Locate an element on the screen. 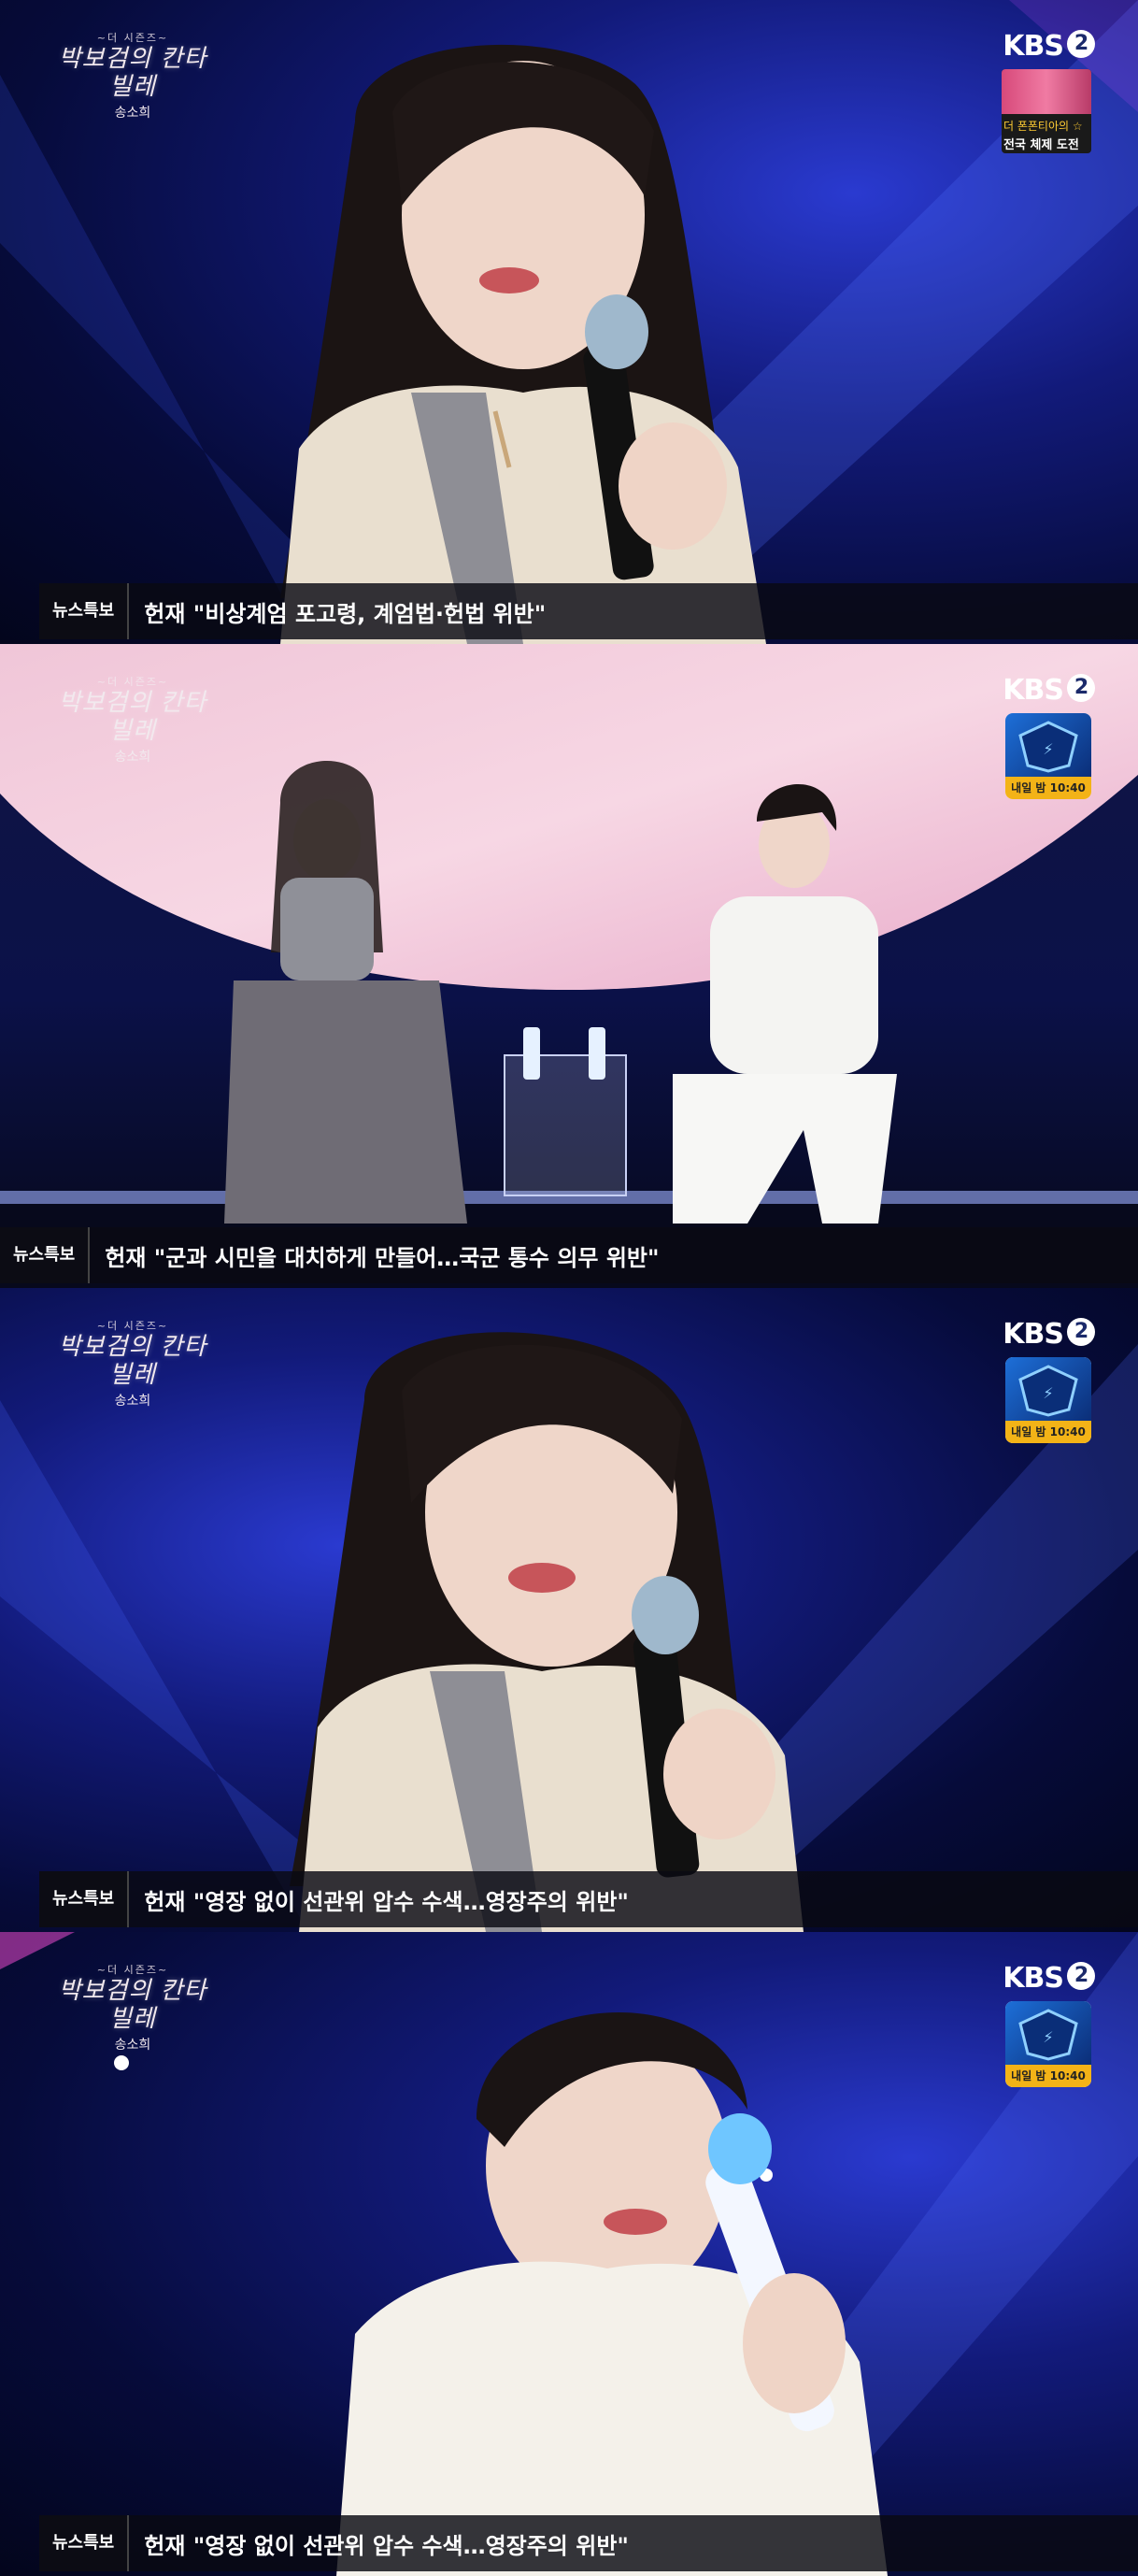 This screenshot has height=2576, width=1138. news-headline: 헌재 "비상계엄 포고령, 계엄법·헌법 위반" is located at coordinates (345, 613).